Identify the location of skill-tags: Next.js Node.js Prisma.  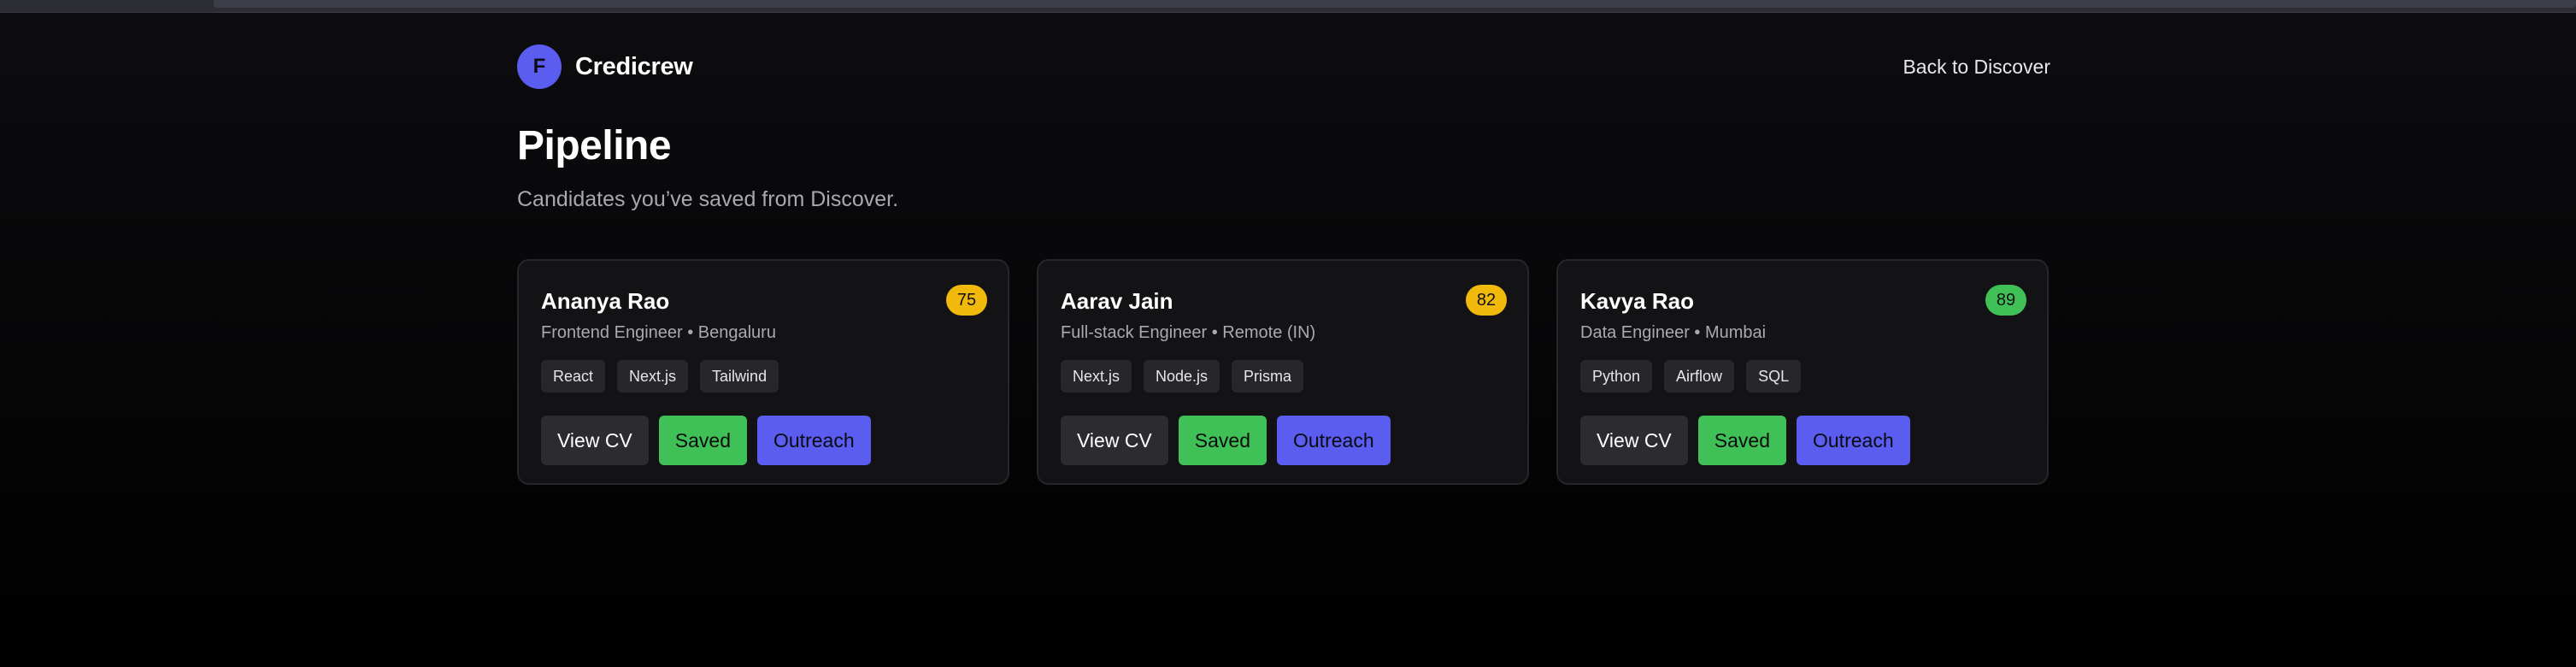
(1182, 376).